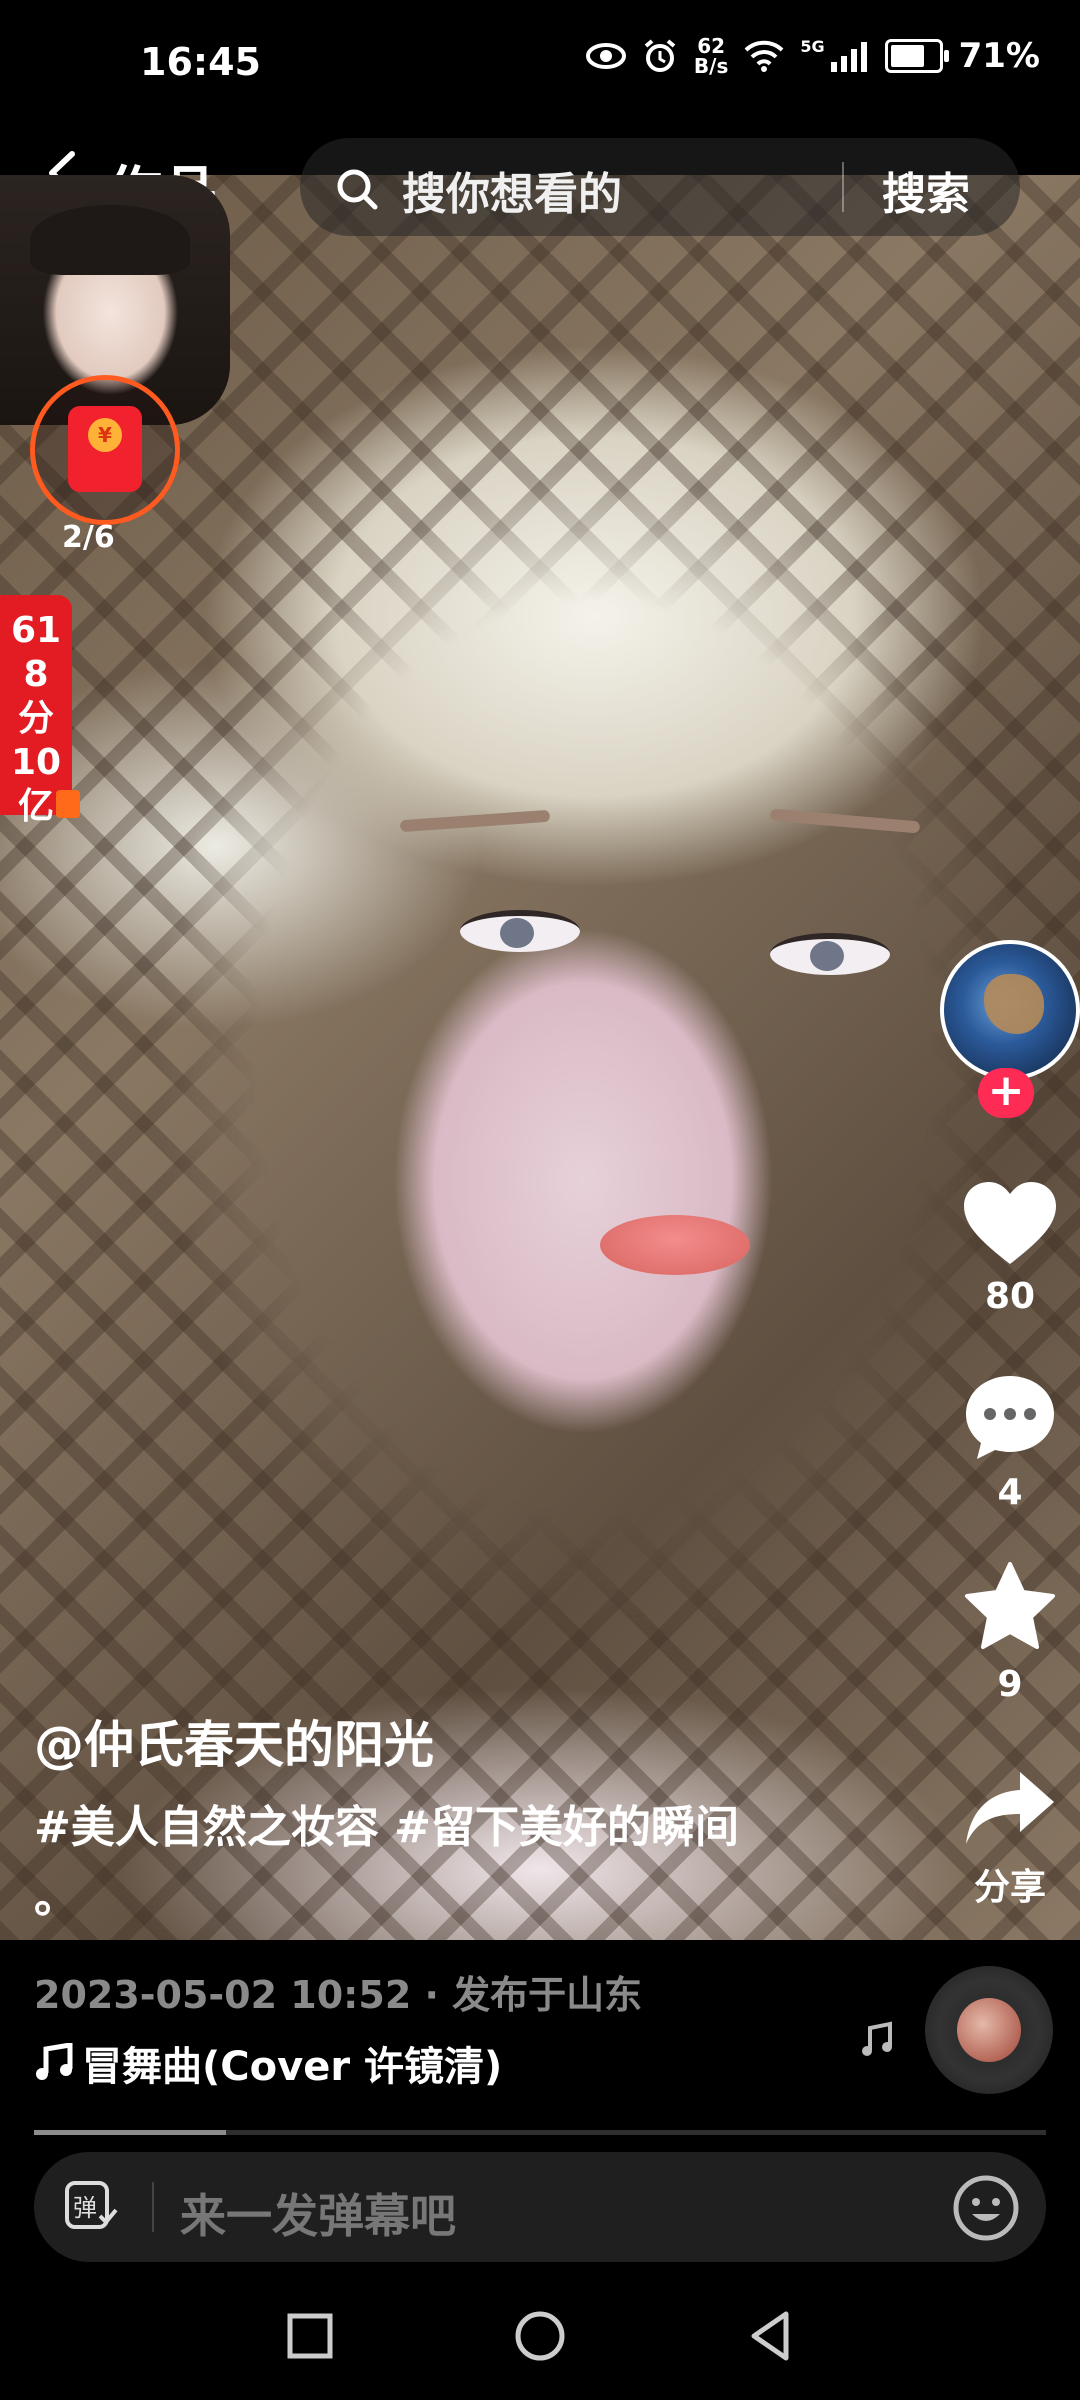 This screenshot has height=2400, width=1080. I want to click on comment-icon, so click(1010, 1417).